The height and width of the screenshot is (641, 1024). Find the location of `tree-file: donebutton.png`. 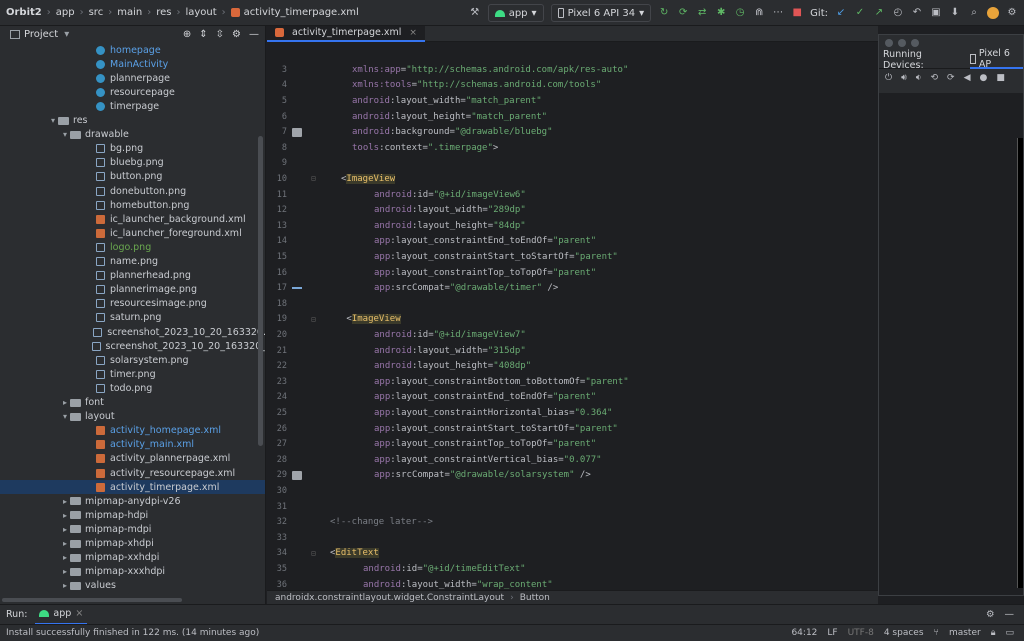

tree-file: donebutton.png is located at coordinates (132, 191).